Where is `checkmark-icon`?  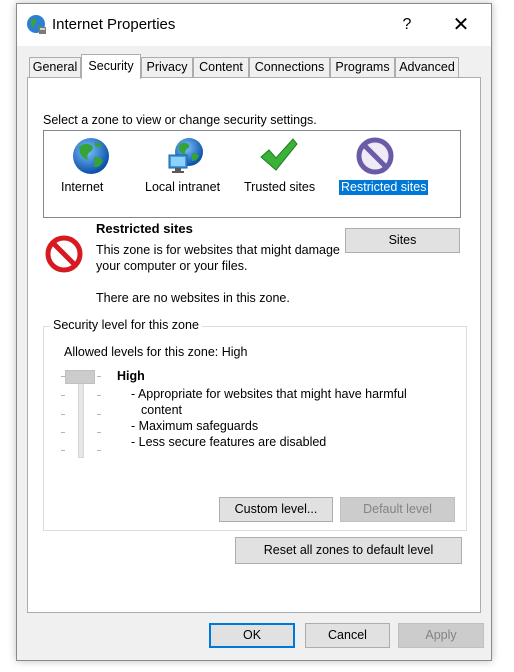
checkmark-icon is located at coordinates (279, 154).